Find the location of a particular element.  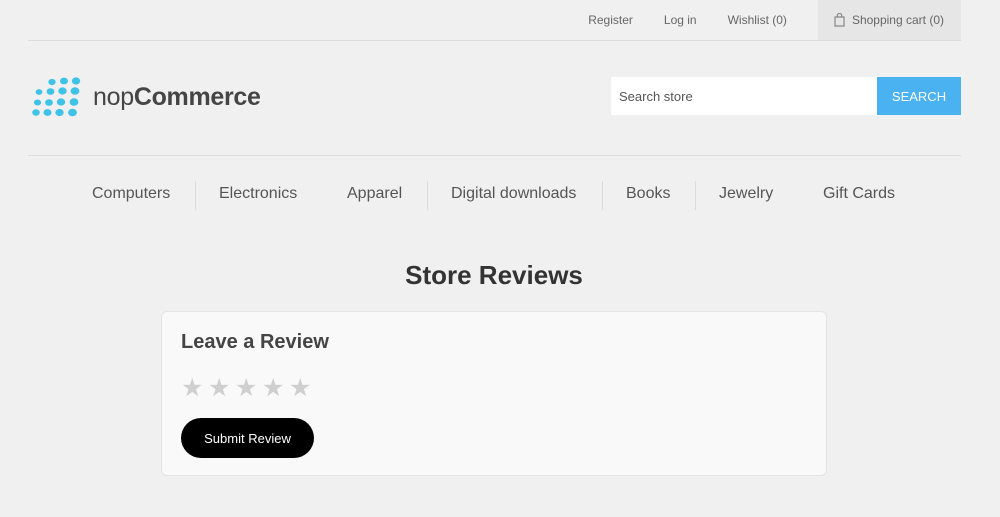

nav-item-electronics: Electronics is located at coordinates (258, 195).